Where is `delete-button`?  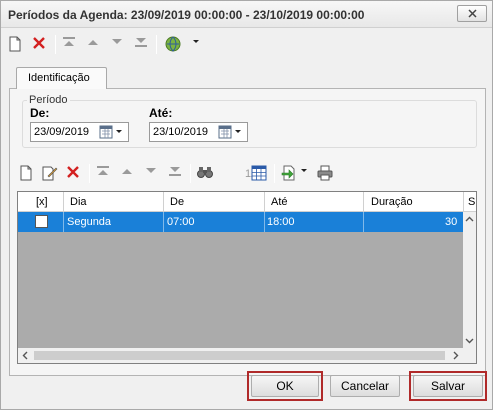
delete-button is located at coordinates (40, 44).